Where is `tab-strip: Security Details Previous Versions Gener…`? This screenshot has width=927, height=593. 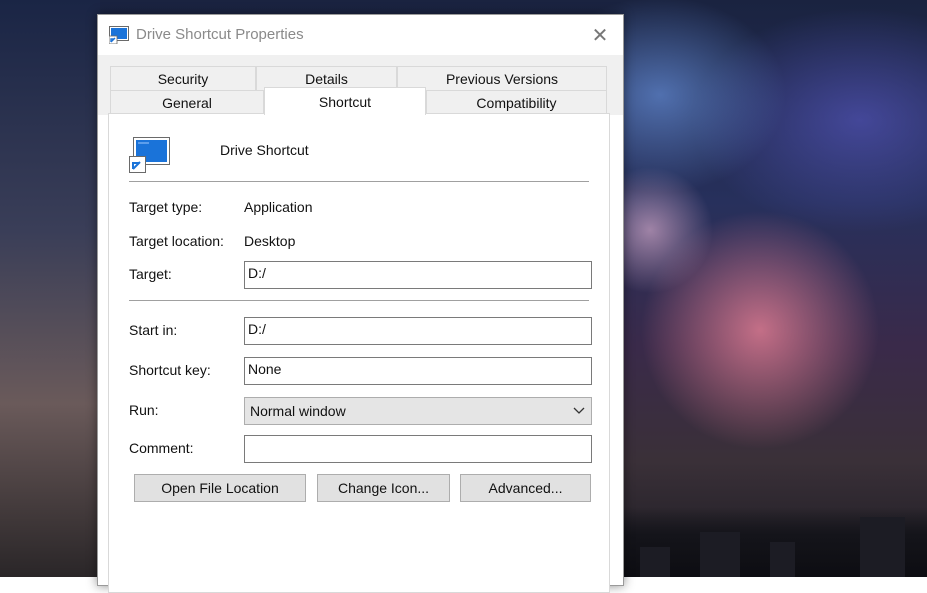
tab-strip: Security Details Previous Versions Gener… is located at coordinates (360, 85).